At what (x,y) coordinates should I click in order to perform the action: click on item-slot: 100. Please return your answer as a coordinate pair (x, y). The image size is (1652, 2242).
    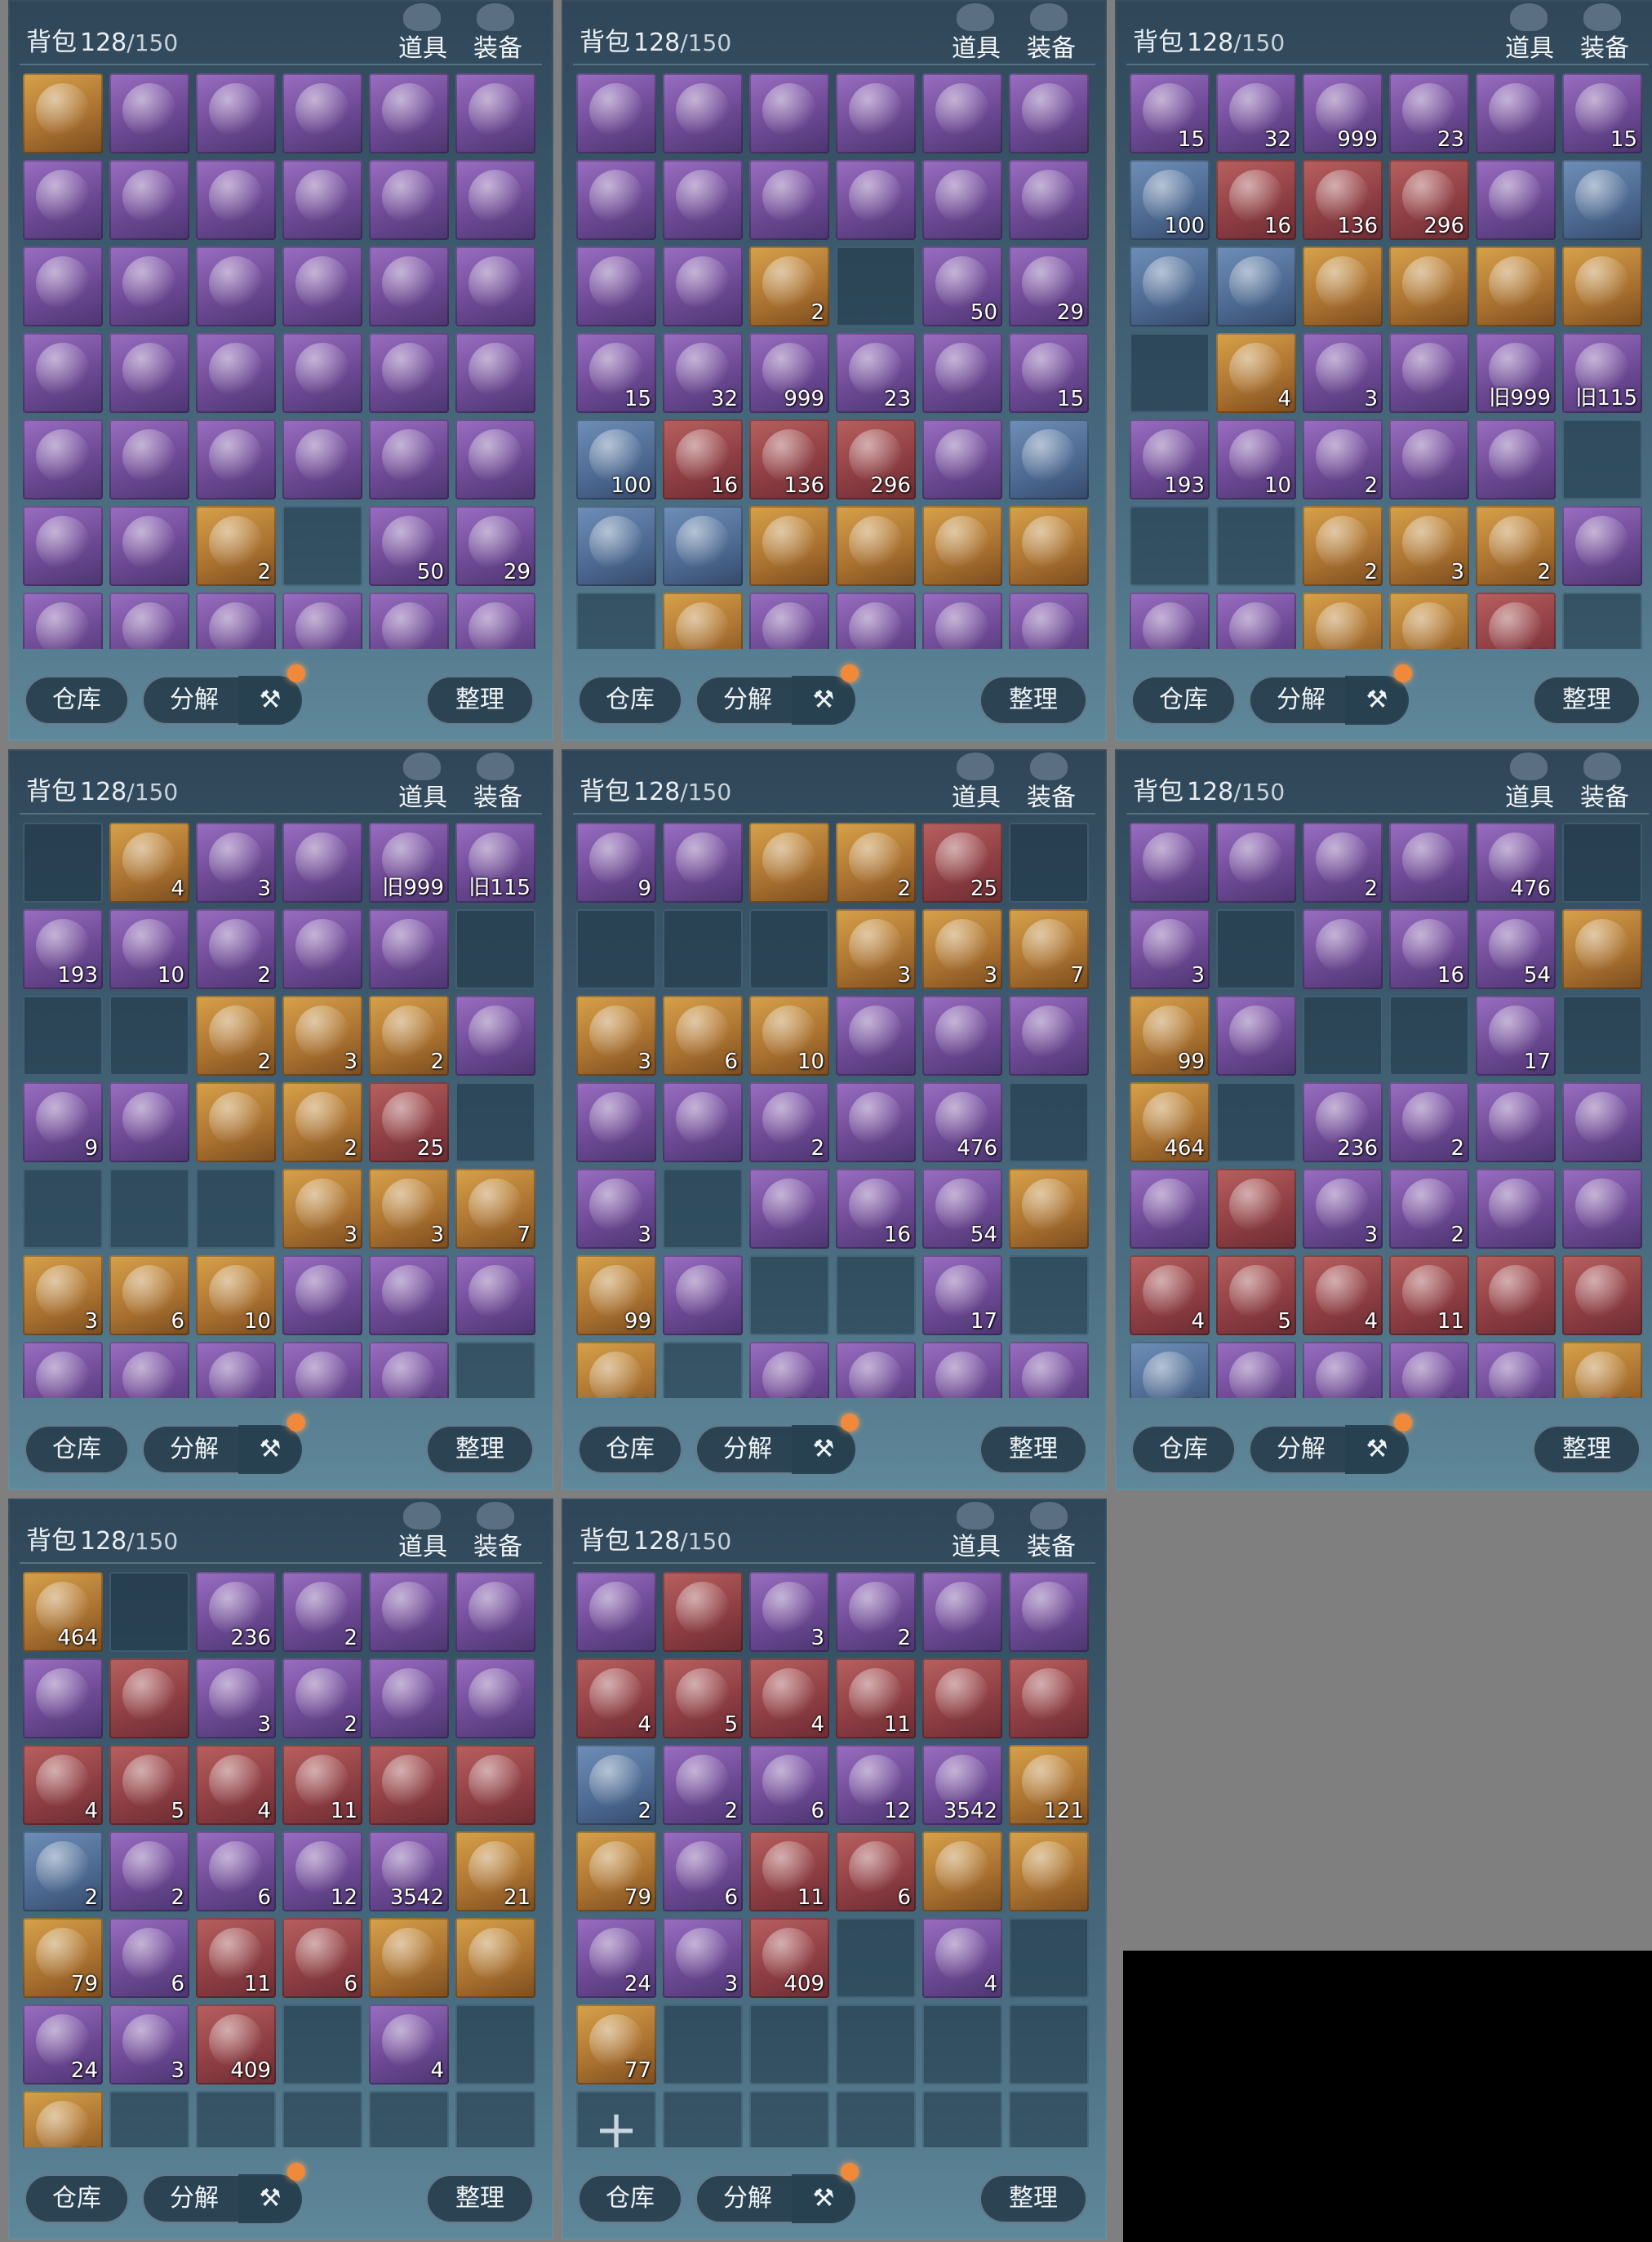
    Looking at the image, I should click on (1170, 200).